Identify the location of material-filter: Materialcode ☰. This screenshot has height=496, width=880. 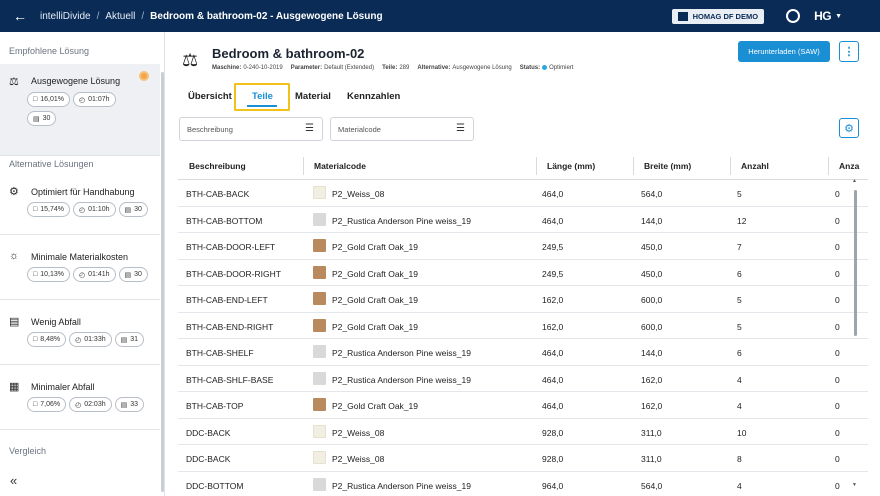
(402, 129).